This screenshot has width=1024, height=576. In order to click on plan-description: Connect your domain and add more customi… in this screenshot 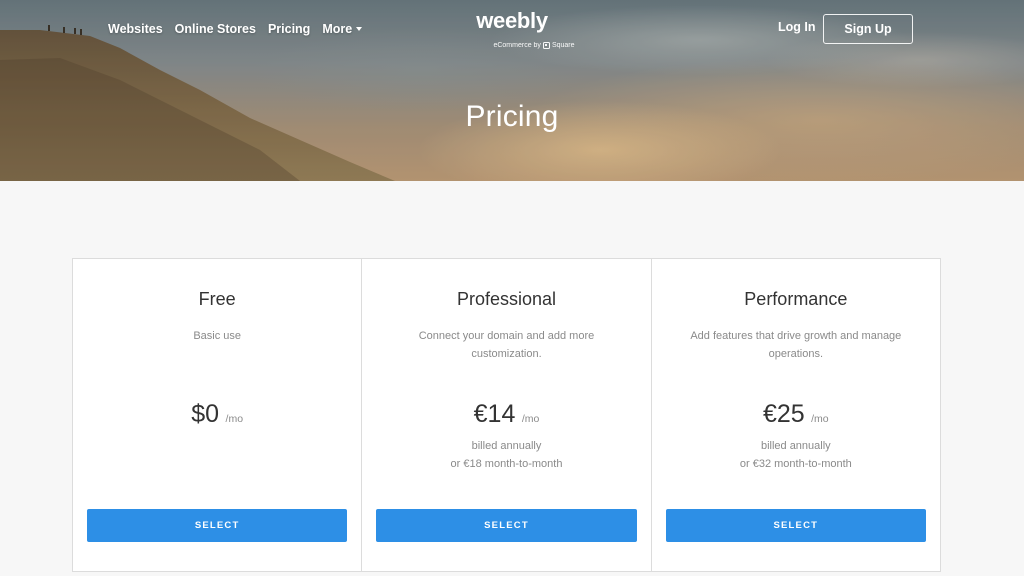, I will do `click(506, 345)`.